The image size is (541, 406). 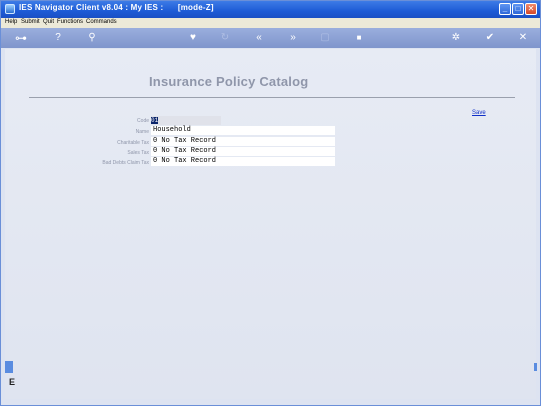 I want to click on search-icon: ⚲, so click(x=92, y=38).